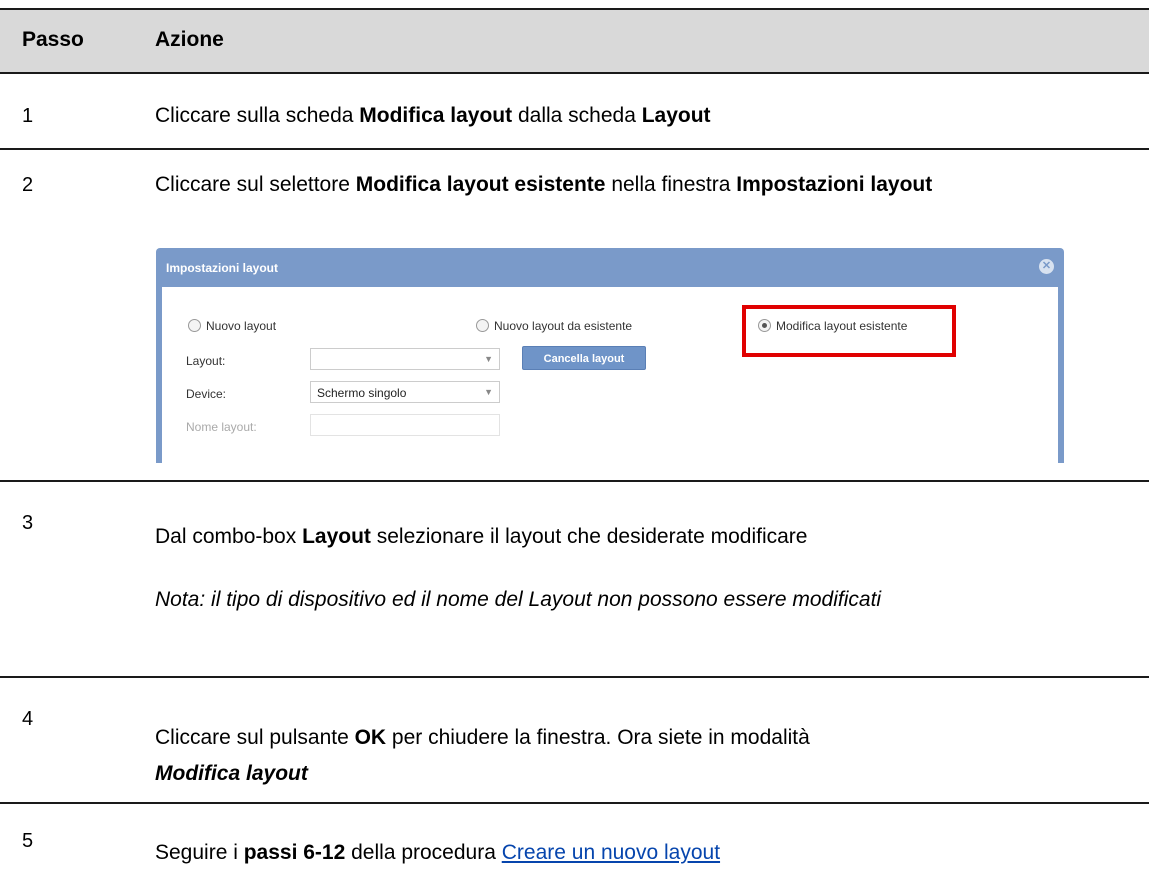 The image size is (1149, 877). Describe the element at coordinates (405, 425) in the screenshot. I see `layout-name-input` at that location.